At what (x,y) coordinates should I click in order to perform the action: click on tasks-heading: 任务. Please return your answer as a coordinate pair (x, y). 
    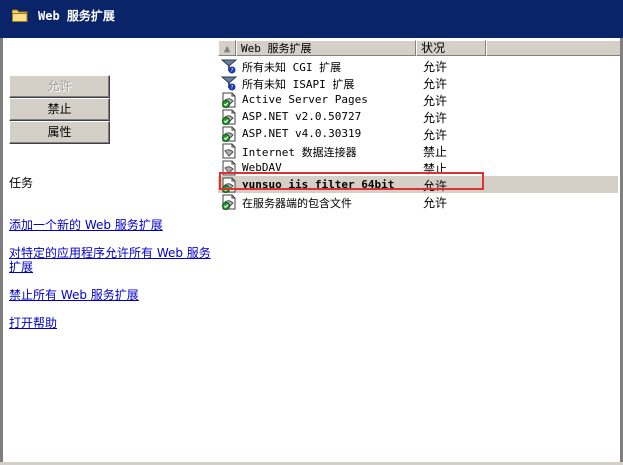
    Looking at the image, I should click on (21, 183).